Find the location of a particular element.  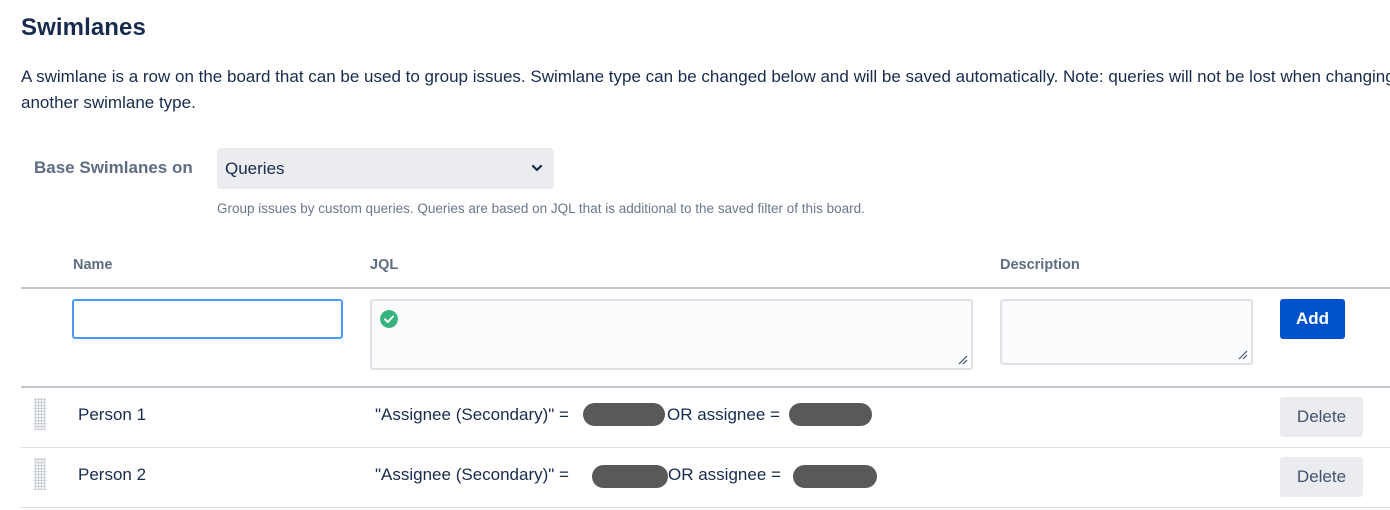

add-swimlane-button: Add is located at coordinates (1312, 319).